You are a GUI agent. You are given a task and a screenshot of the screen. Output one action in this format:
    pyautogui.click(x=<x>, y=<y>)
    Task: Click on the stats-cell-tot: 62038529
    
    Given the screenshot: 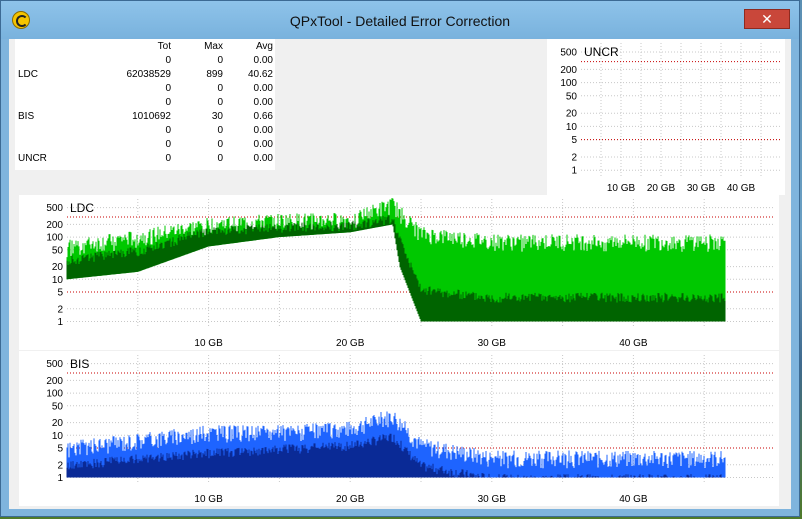 What is the action you would take?
    pyautogui.click(x=149, y=74)
    